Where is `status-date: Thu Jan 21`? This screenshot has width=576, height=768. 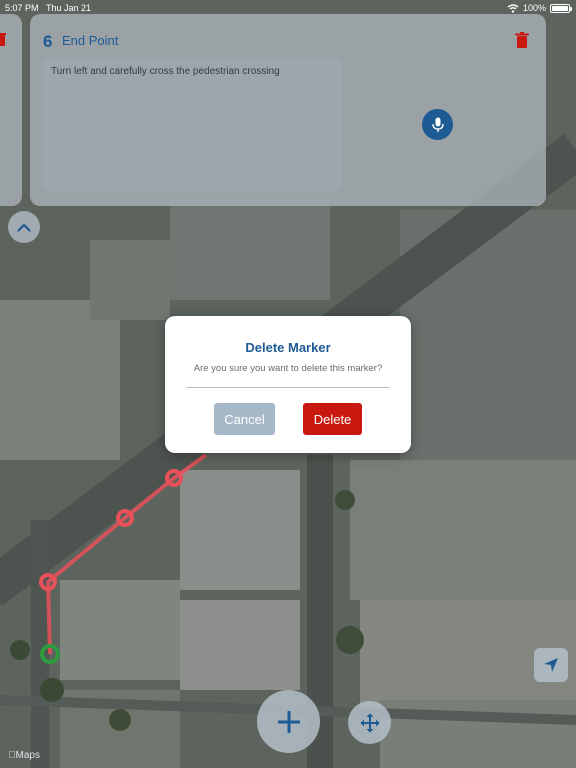
status-date: Thu Jan 21 is located at coordinates (69, 8).